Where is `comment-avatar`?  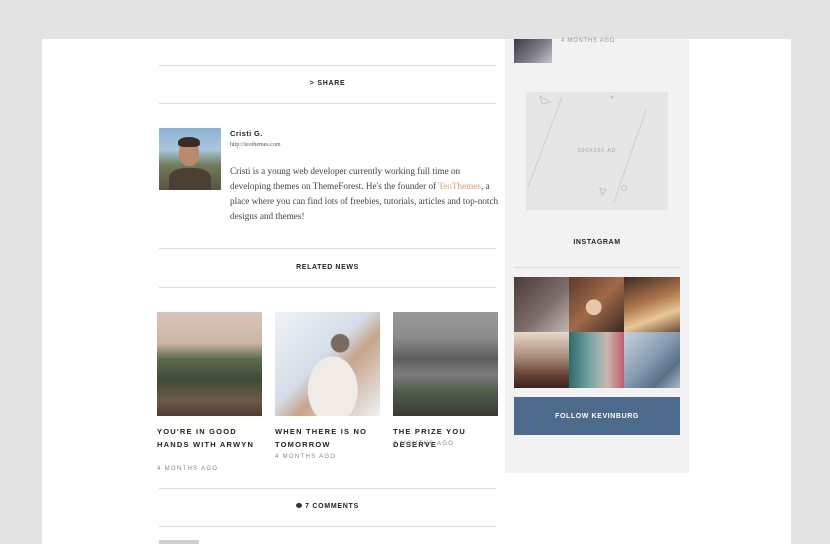
comment-avatar is located at coordinates (179, 542).